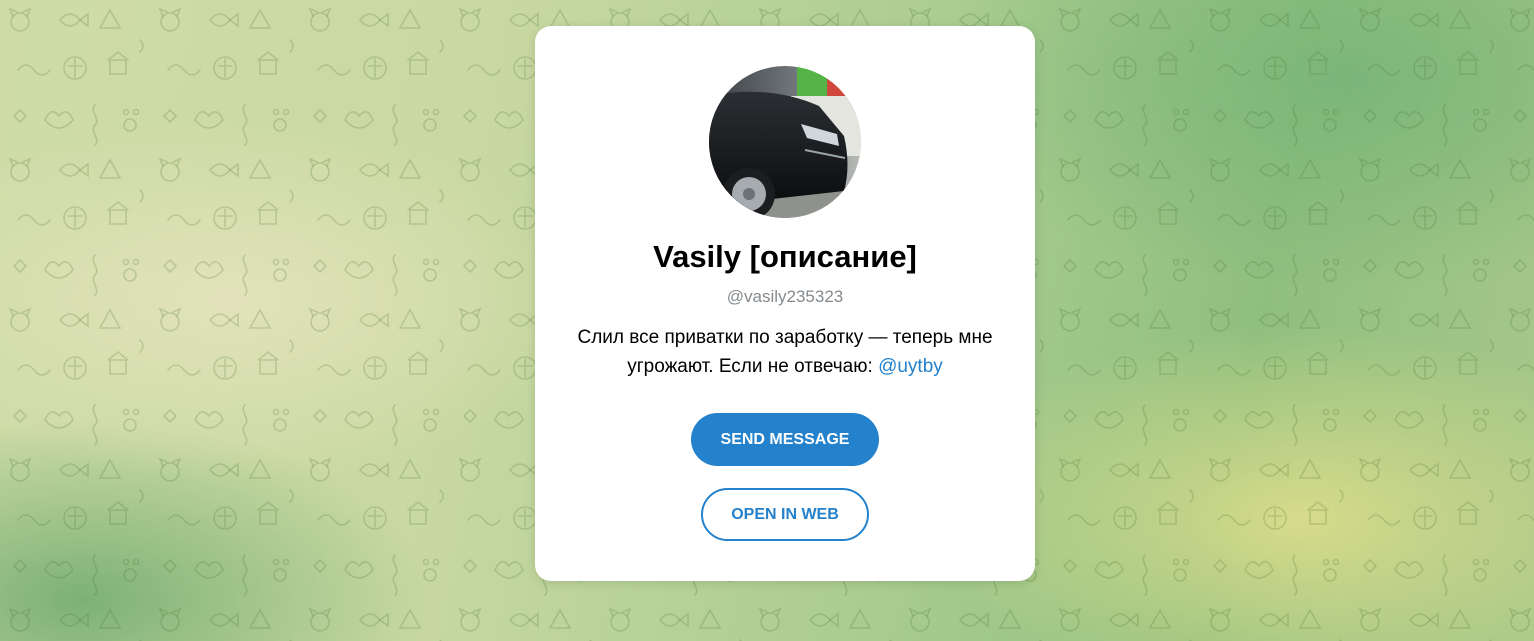  Describe the element at coordinates (785, 256) in the screenshot. I see `profile-name: Vasily [описание]` at that location.